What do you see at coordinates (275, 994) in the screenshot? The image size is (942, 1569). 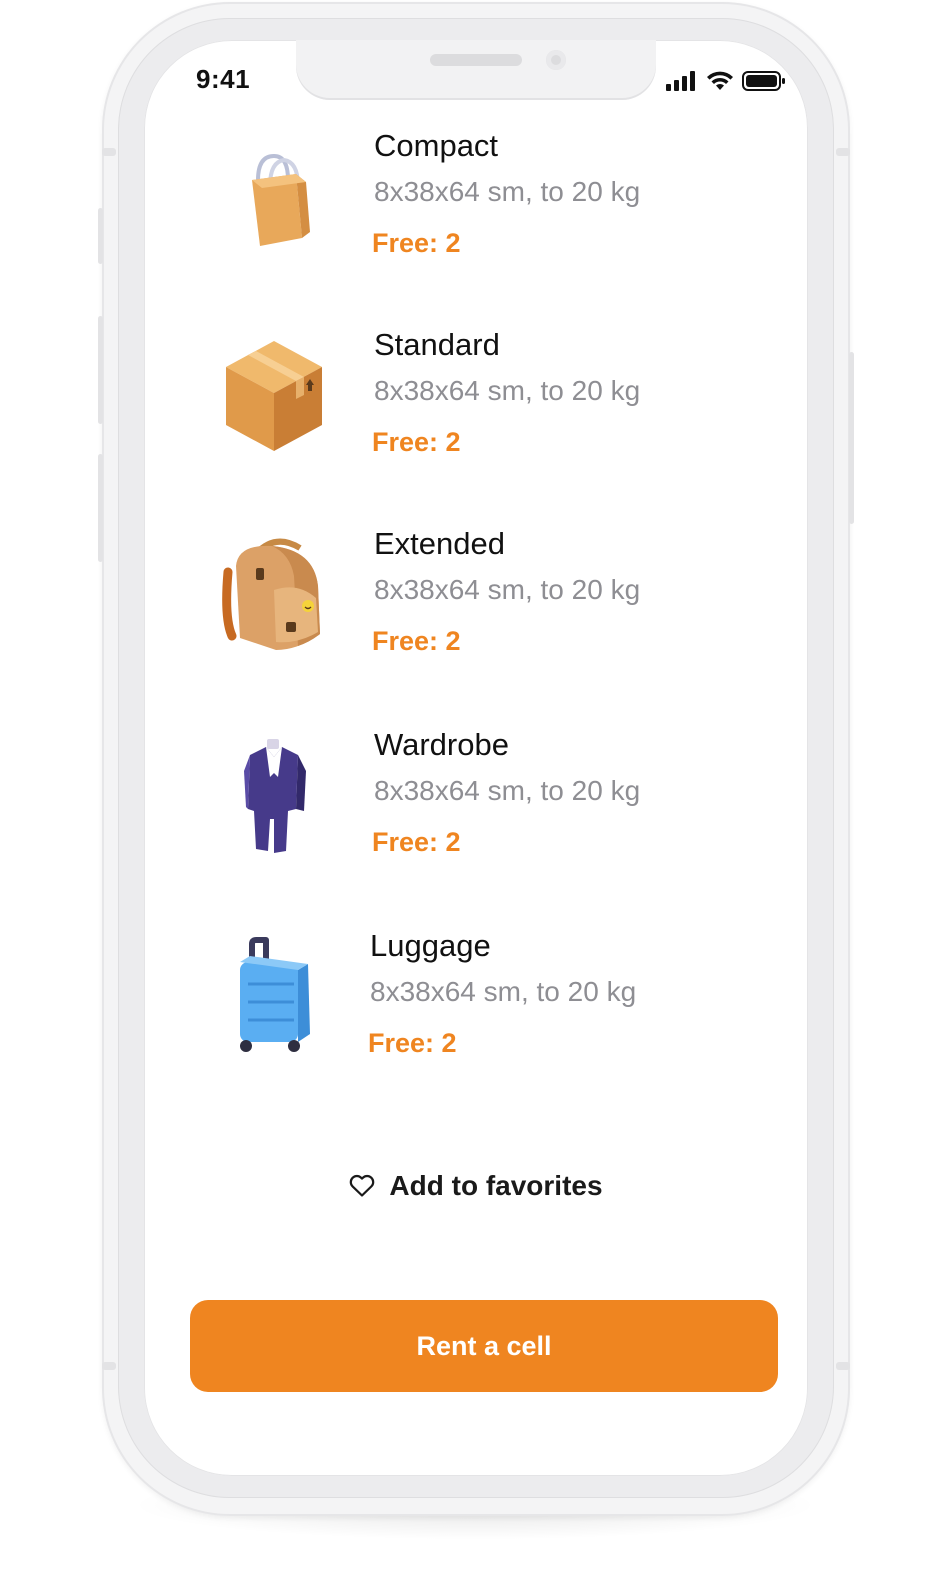 I see `suitcase-icon` at bounding box center [275, 994].